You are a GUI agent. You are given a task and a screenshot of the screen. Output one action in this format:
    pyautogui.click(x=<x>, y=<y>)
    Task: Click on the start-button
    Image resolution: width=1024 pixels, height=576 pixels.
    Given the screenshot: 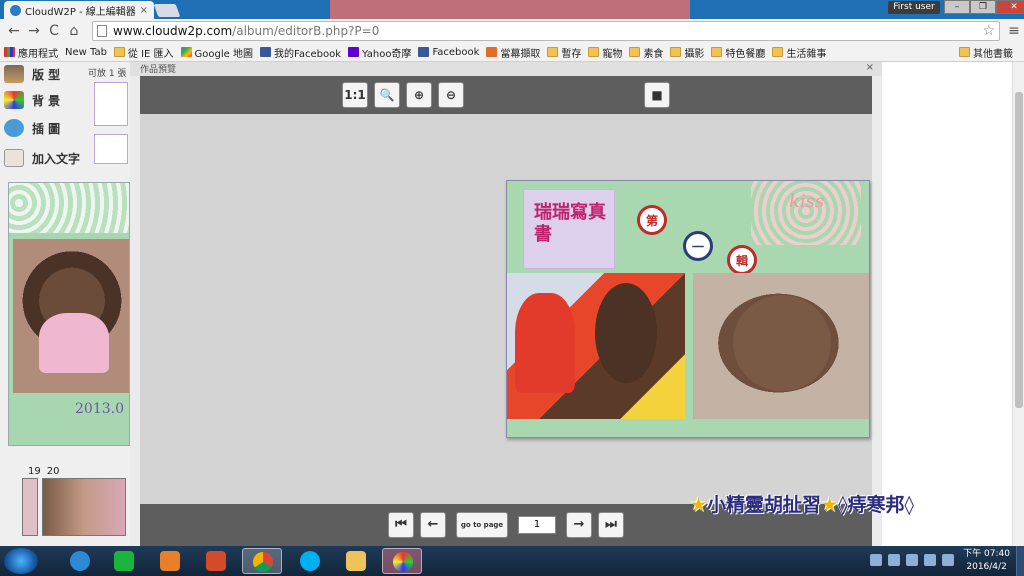 What is the action you would take?
    pyautogui.click(x=21, y=561)
    